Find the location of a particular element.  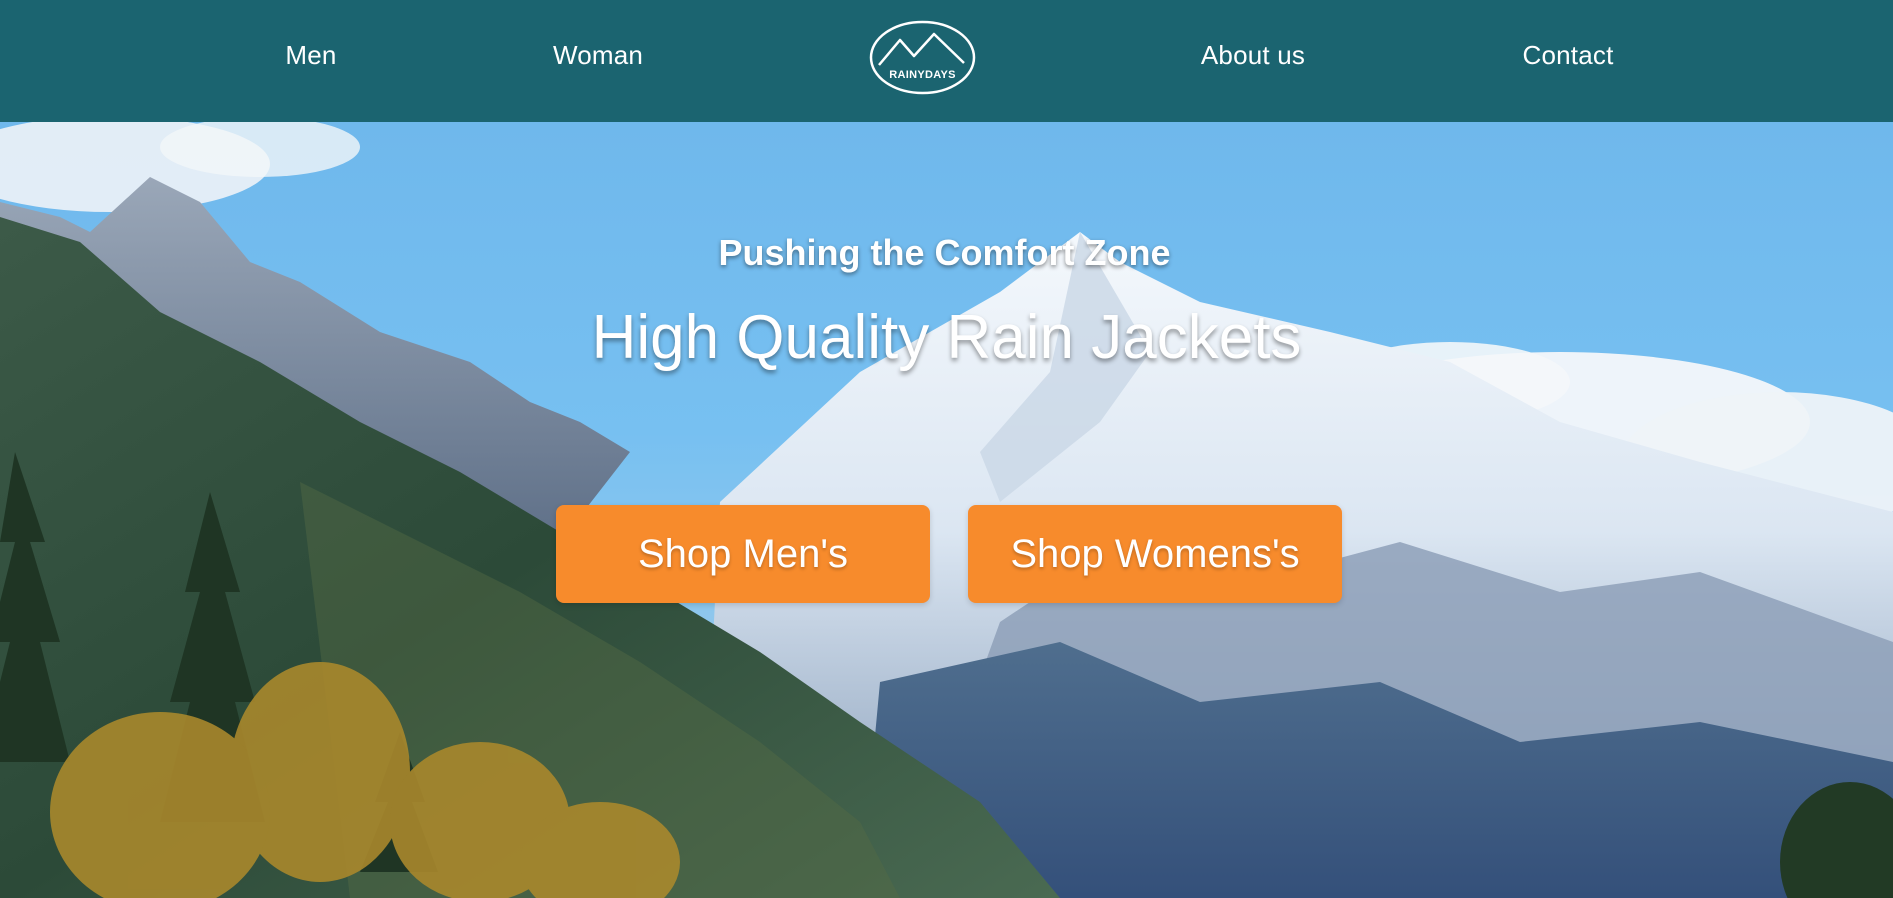

rainydays-logo: RAINYDAYS is located at coordinates (922, 57).